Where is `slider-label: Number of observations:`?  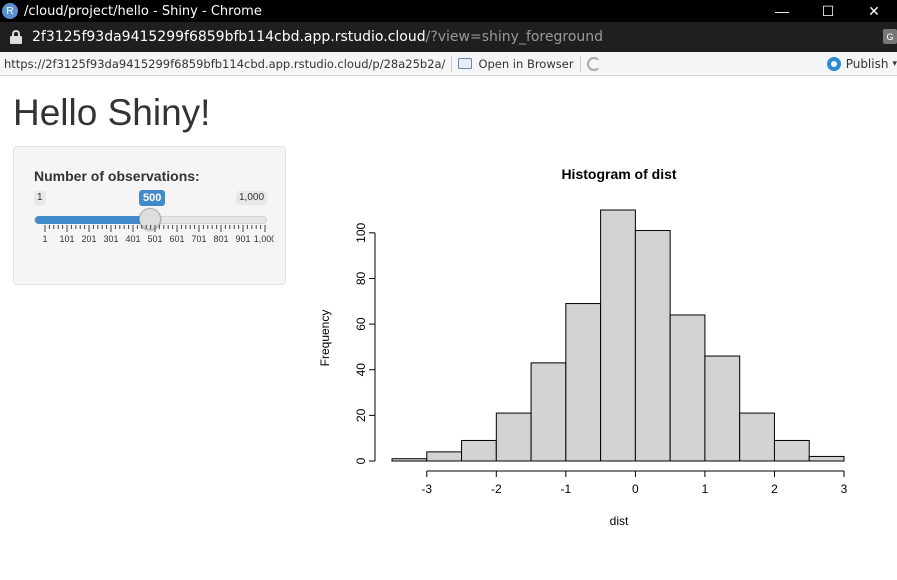
slider-label: Number of observations: is located at coordinates (117, 176).